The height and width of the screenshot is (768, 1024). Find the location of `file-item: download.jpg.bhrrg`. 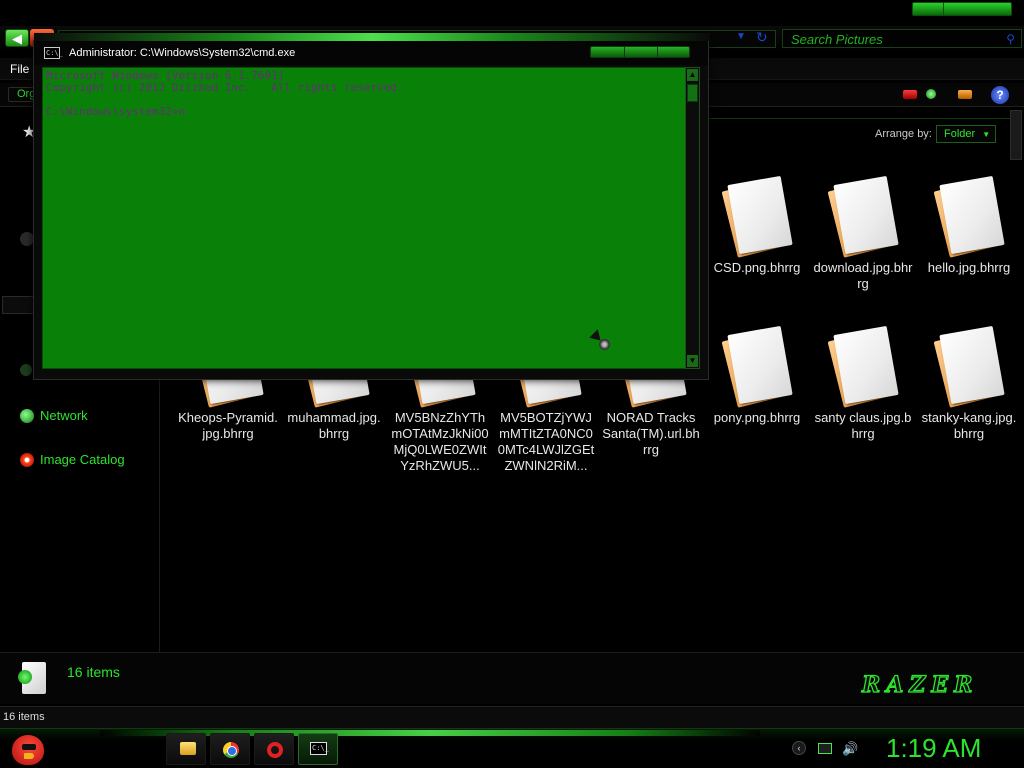

file-item: download.jpg.bhrrg is located at coordinates (863, 233).